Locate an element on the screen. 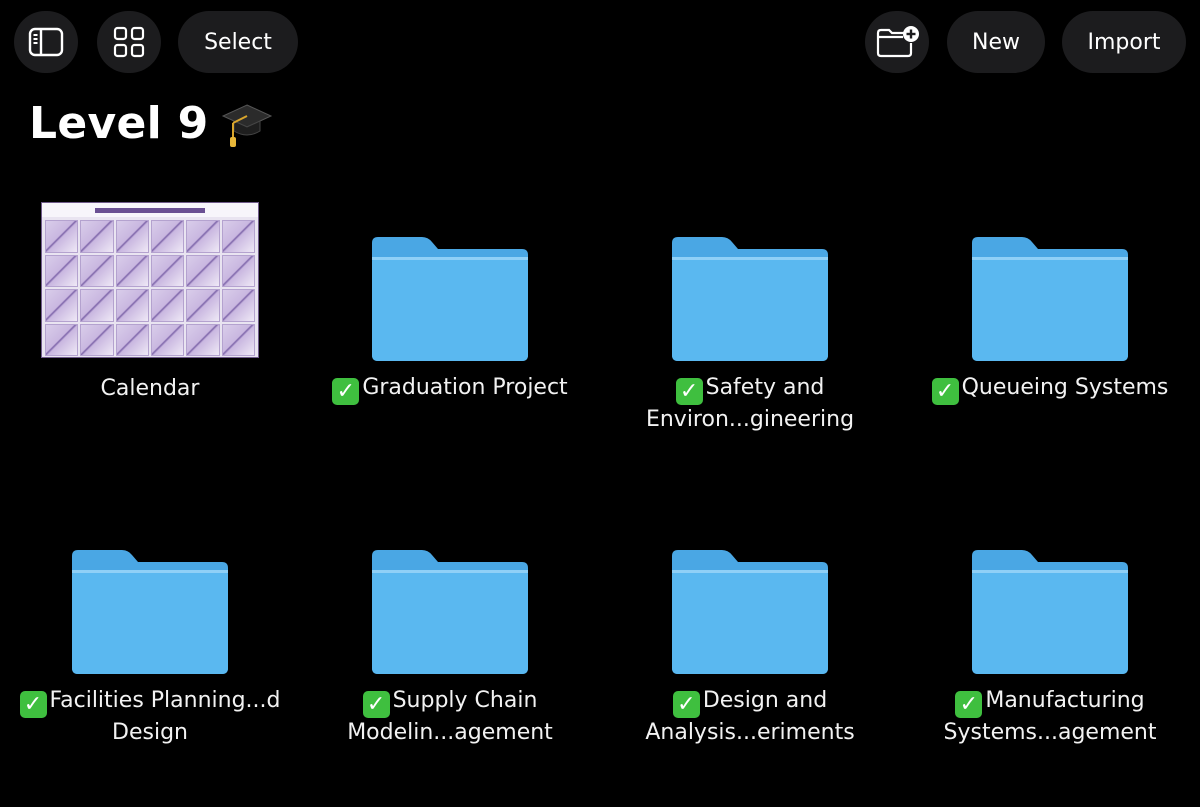 The width and height of the screenshot is (1200, 807). page-title-text: Level 9 is located at coordinates (119, 123).